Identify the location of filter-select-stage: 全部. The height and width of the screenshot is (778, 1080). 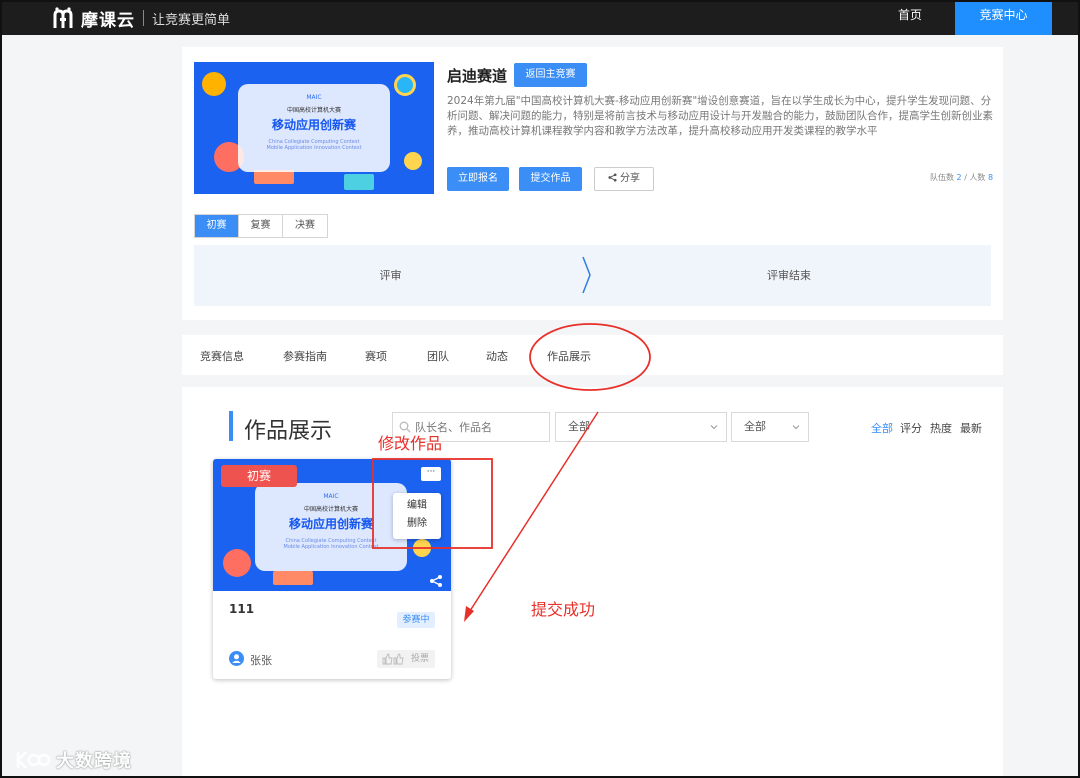
(641, 427).